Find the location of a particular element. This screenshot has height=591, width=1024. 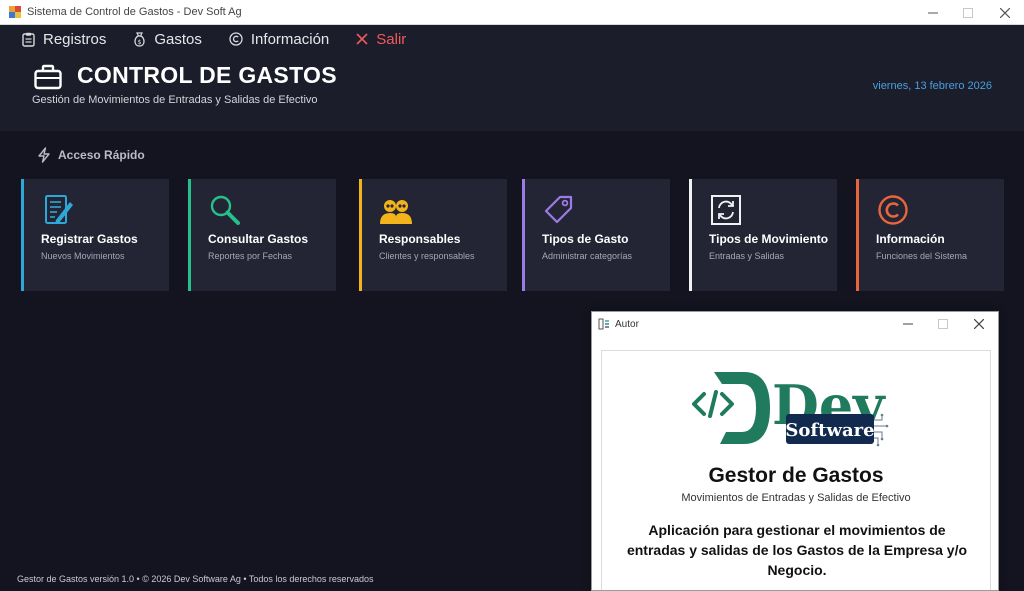

current-date: viernes, 13 febrero 2026 is located at coordinates (932, 86).